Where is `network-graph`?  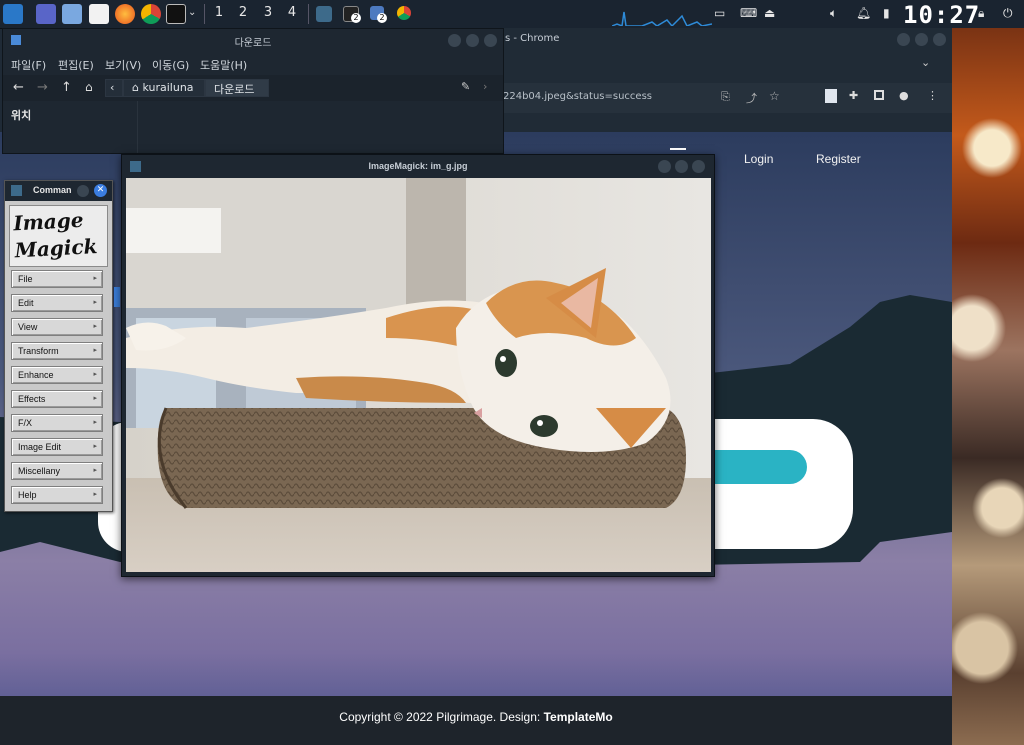 network-graph is located at coordinates (662, 18).